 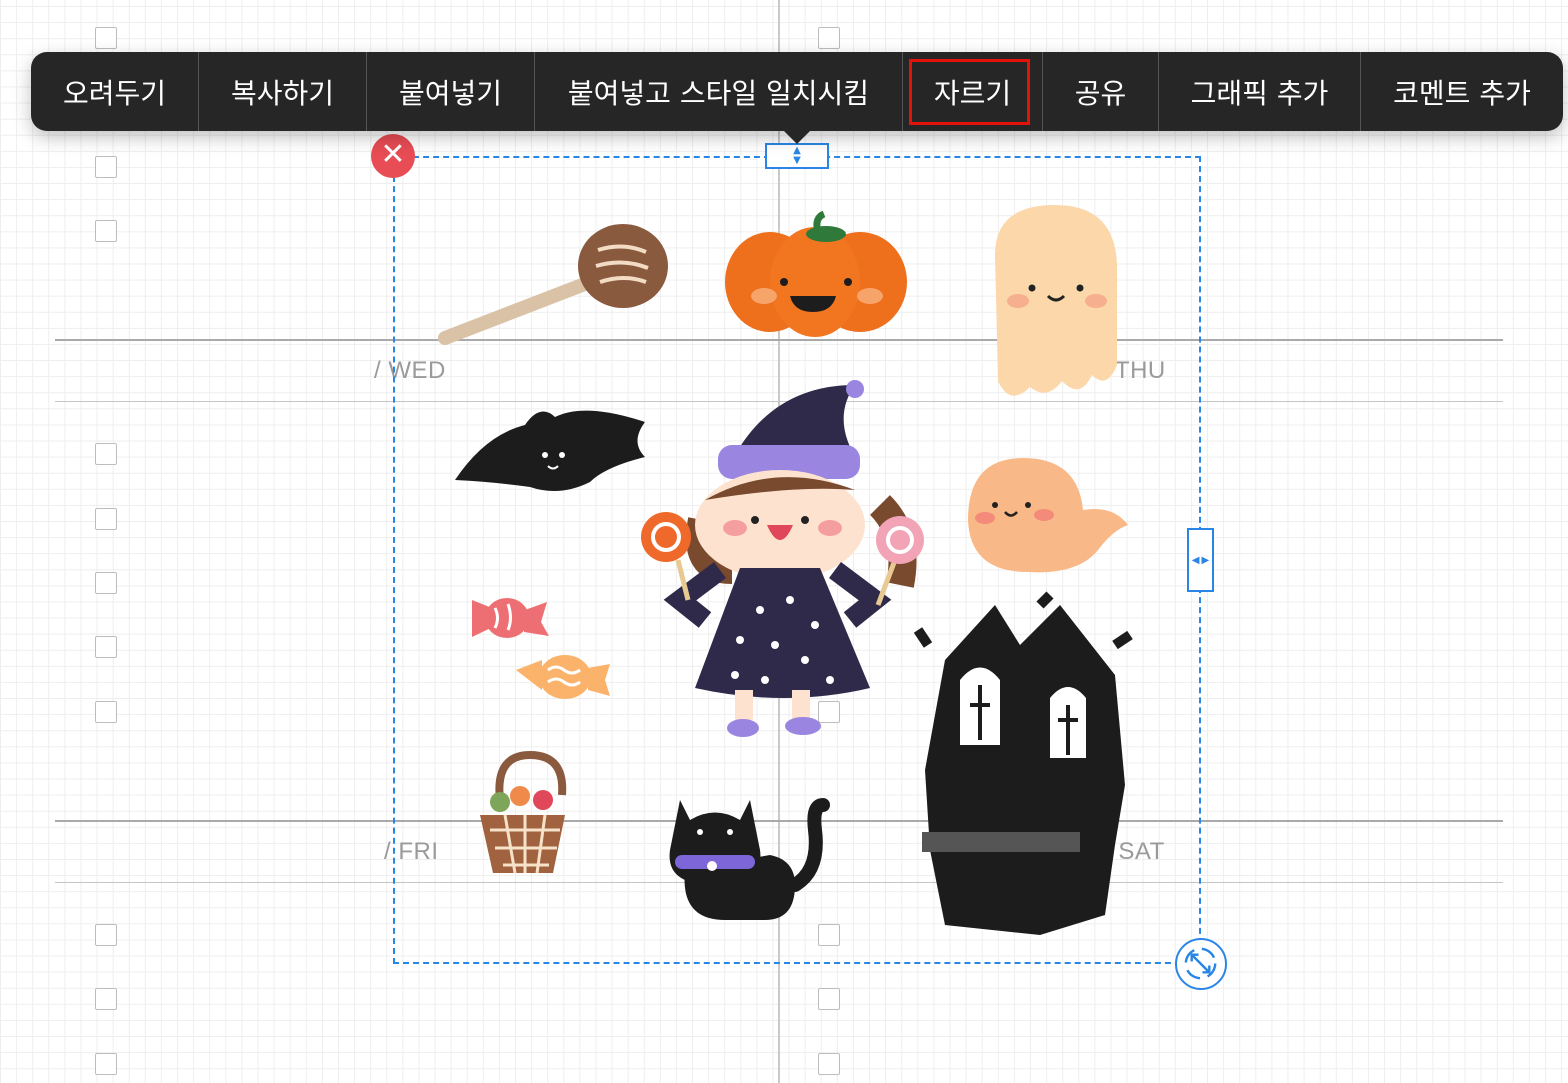 I want to click on menu-item-copy: 복사하기, so click(x=283, y=91).